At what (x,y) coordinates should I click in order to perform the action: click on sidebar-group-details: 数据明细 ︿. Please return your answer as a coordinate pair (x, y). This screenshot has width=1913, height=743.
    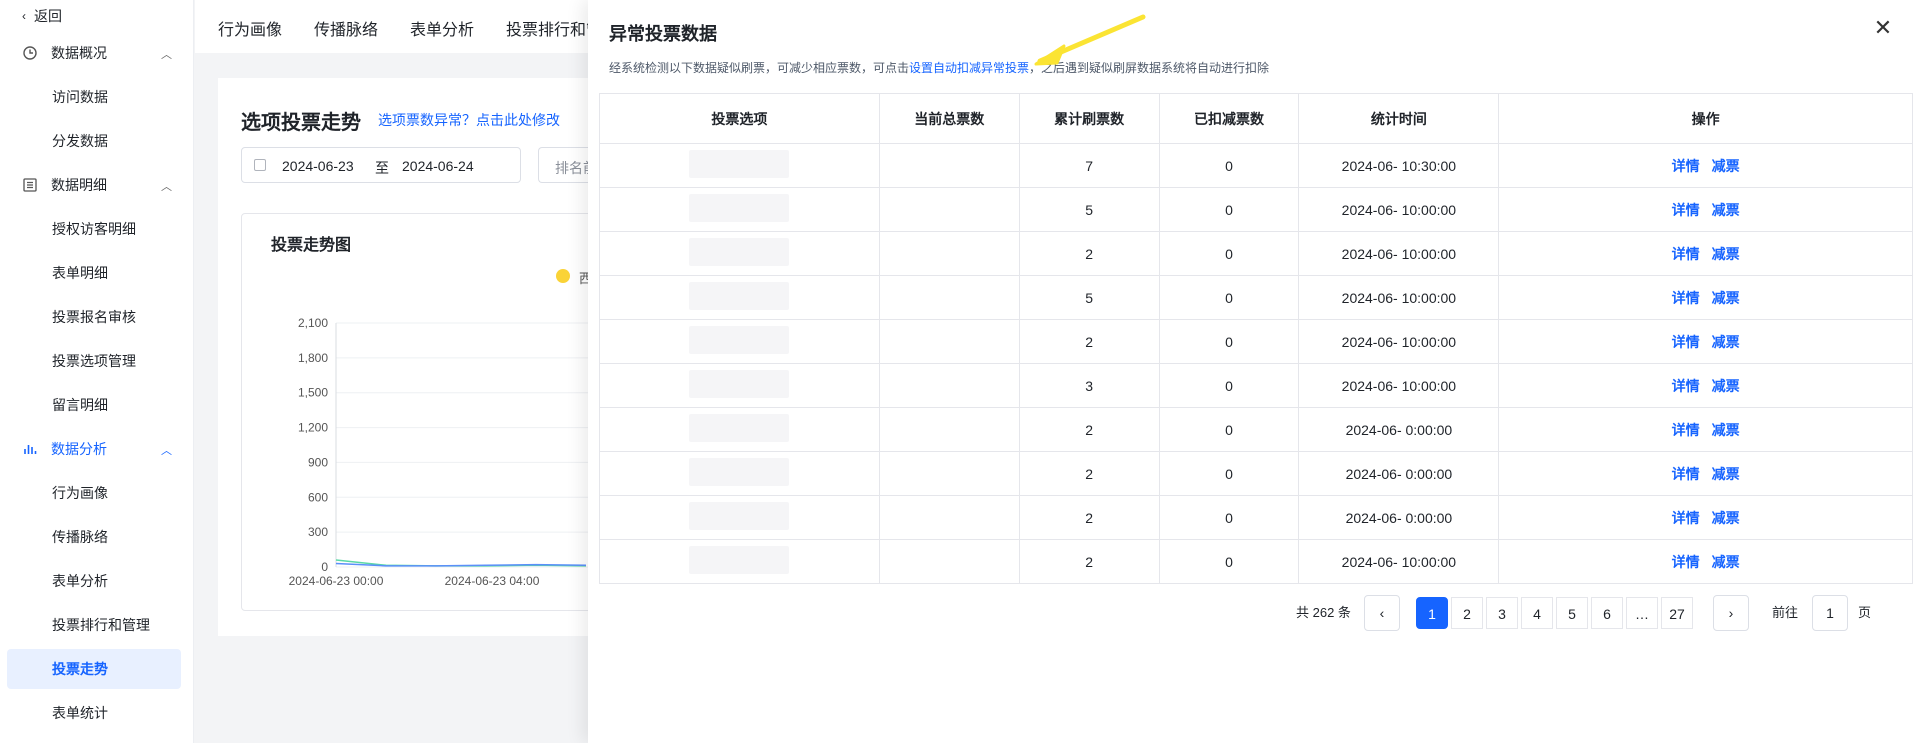
    Looking at the image, I should click on (97, 185).